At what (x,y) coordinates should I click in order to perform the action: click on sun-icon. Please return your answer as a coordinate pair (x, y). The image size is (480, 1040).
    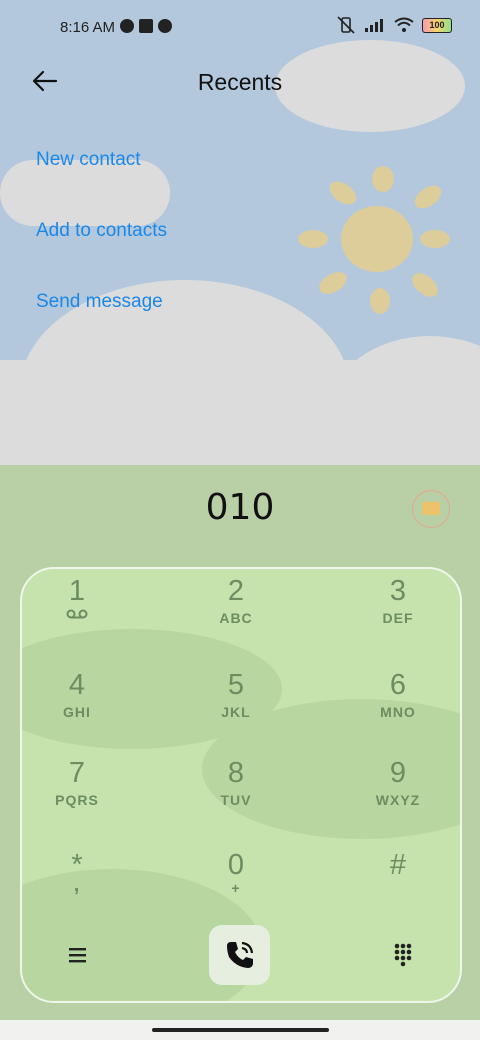
    Looking at the image, I should click on (377, 239).